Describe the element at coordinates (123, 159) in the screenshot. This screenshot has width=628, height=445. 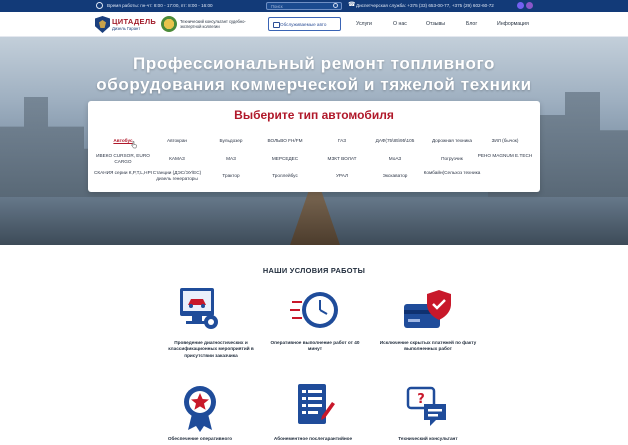
I see `vehicle-item-iveco: ИВЕКО CURSOR, EURO CARGO` at that location.